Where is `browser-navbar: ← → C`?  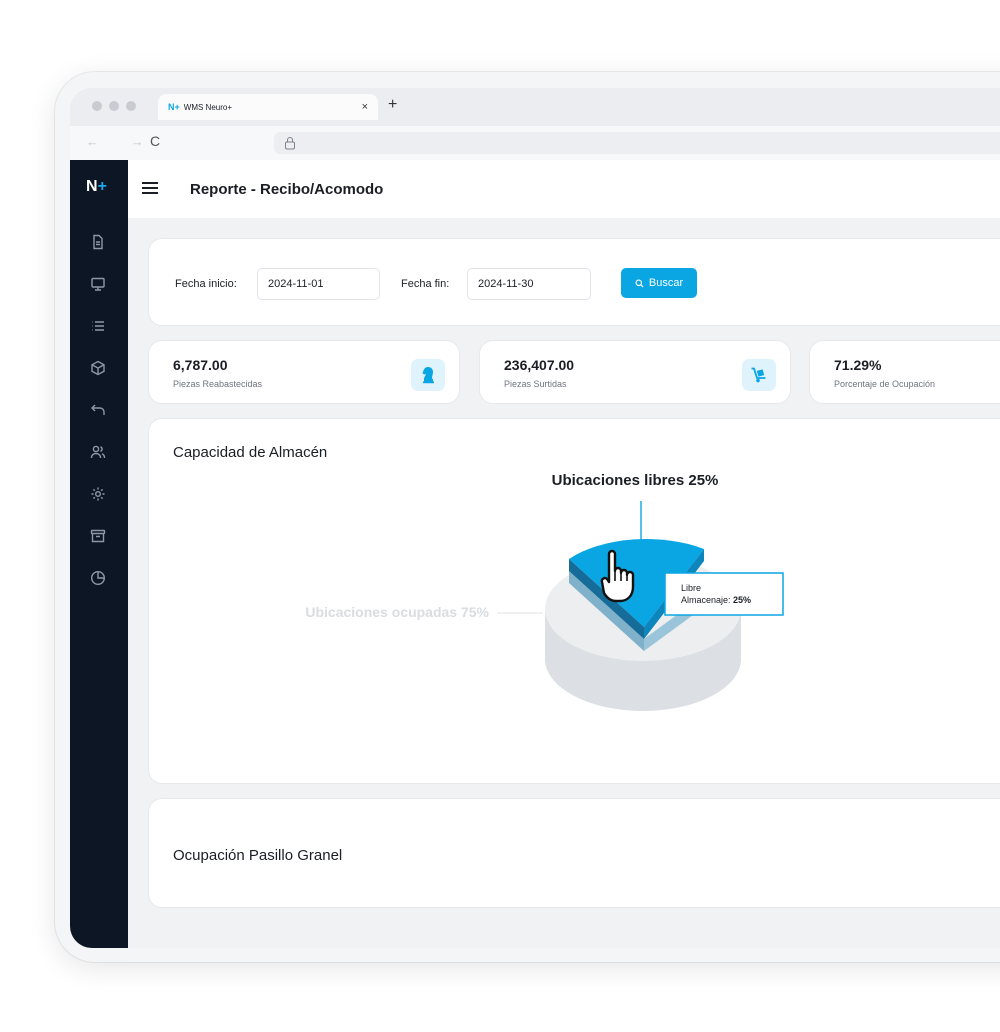
browser-navbar: ← → C is located at coordinates (535, 143).